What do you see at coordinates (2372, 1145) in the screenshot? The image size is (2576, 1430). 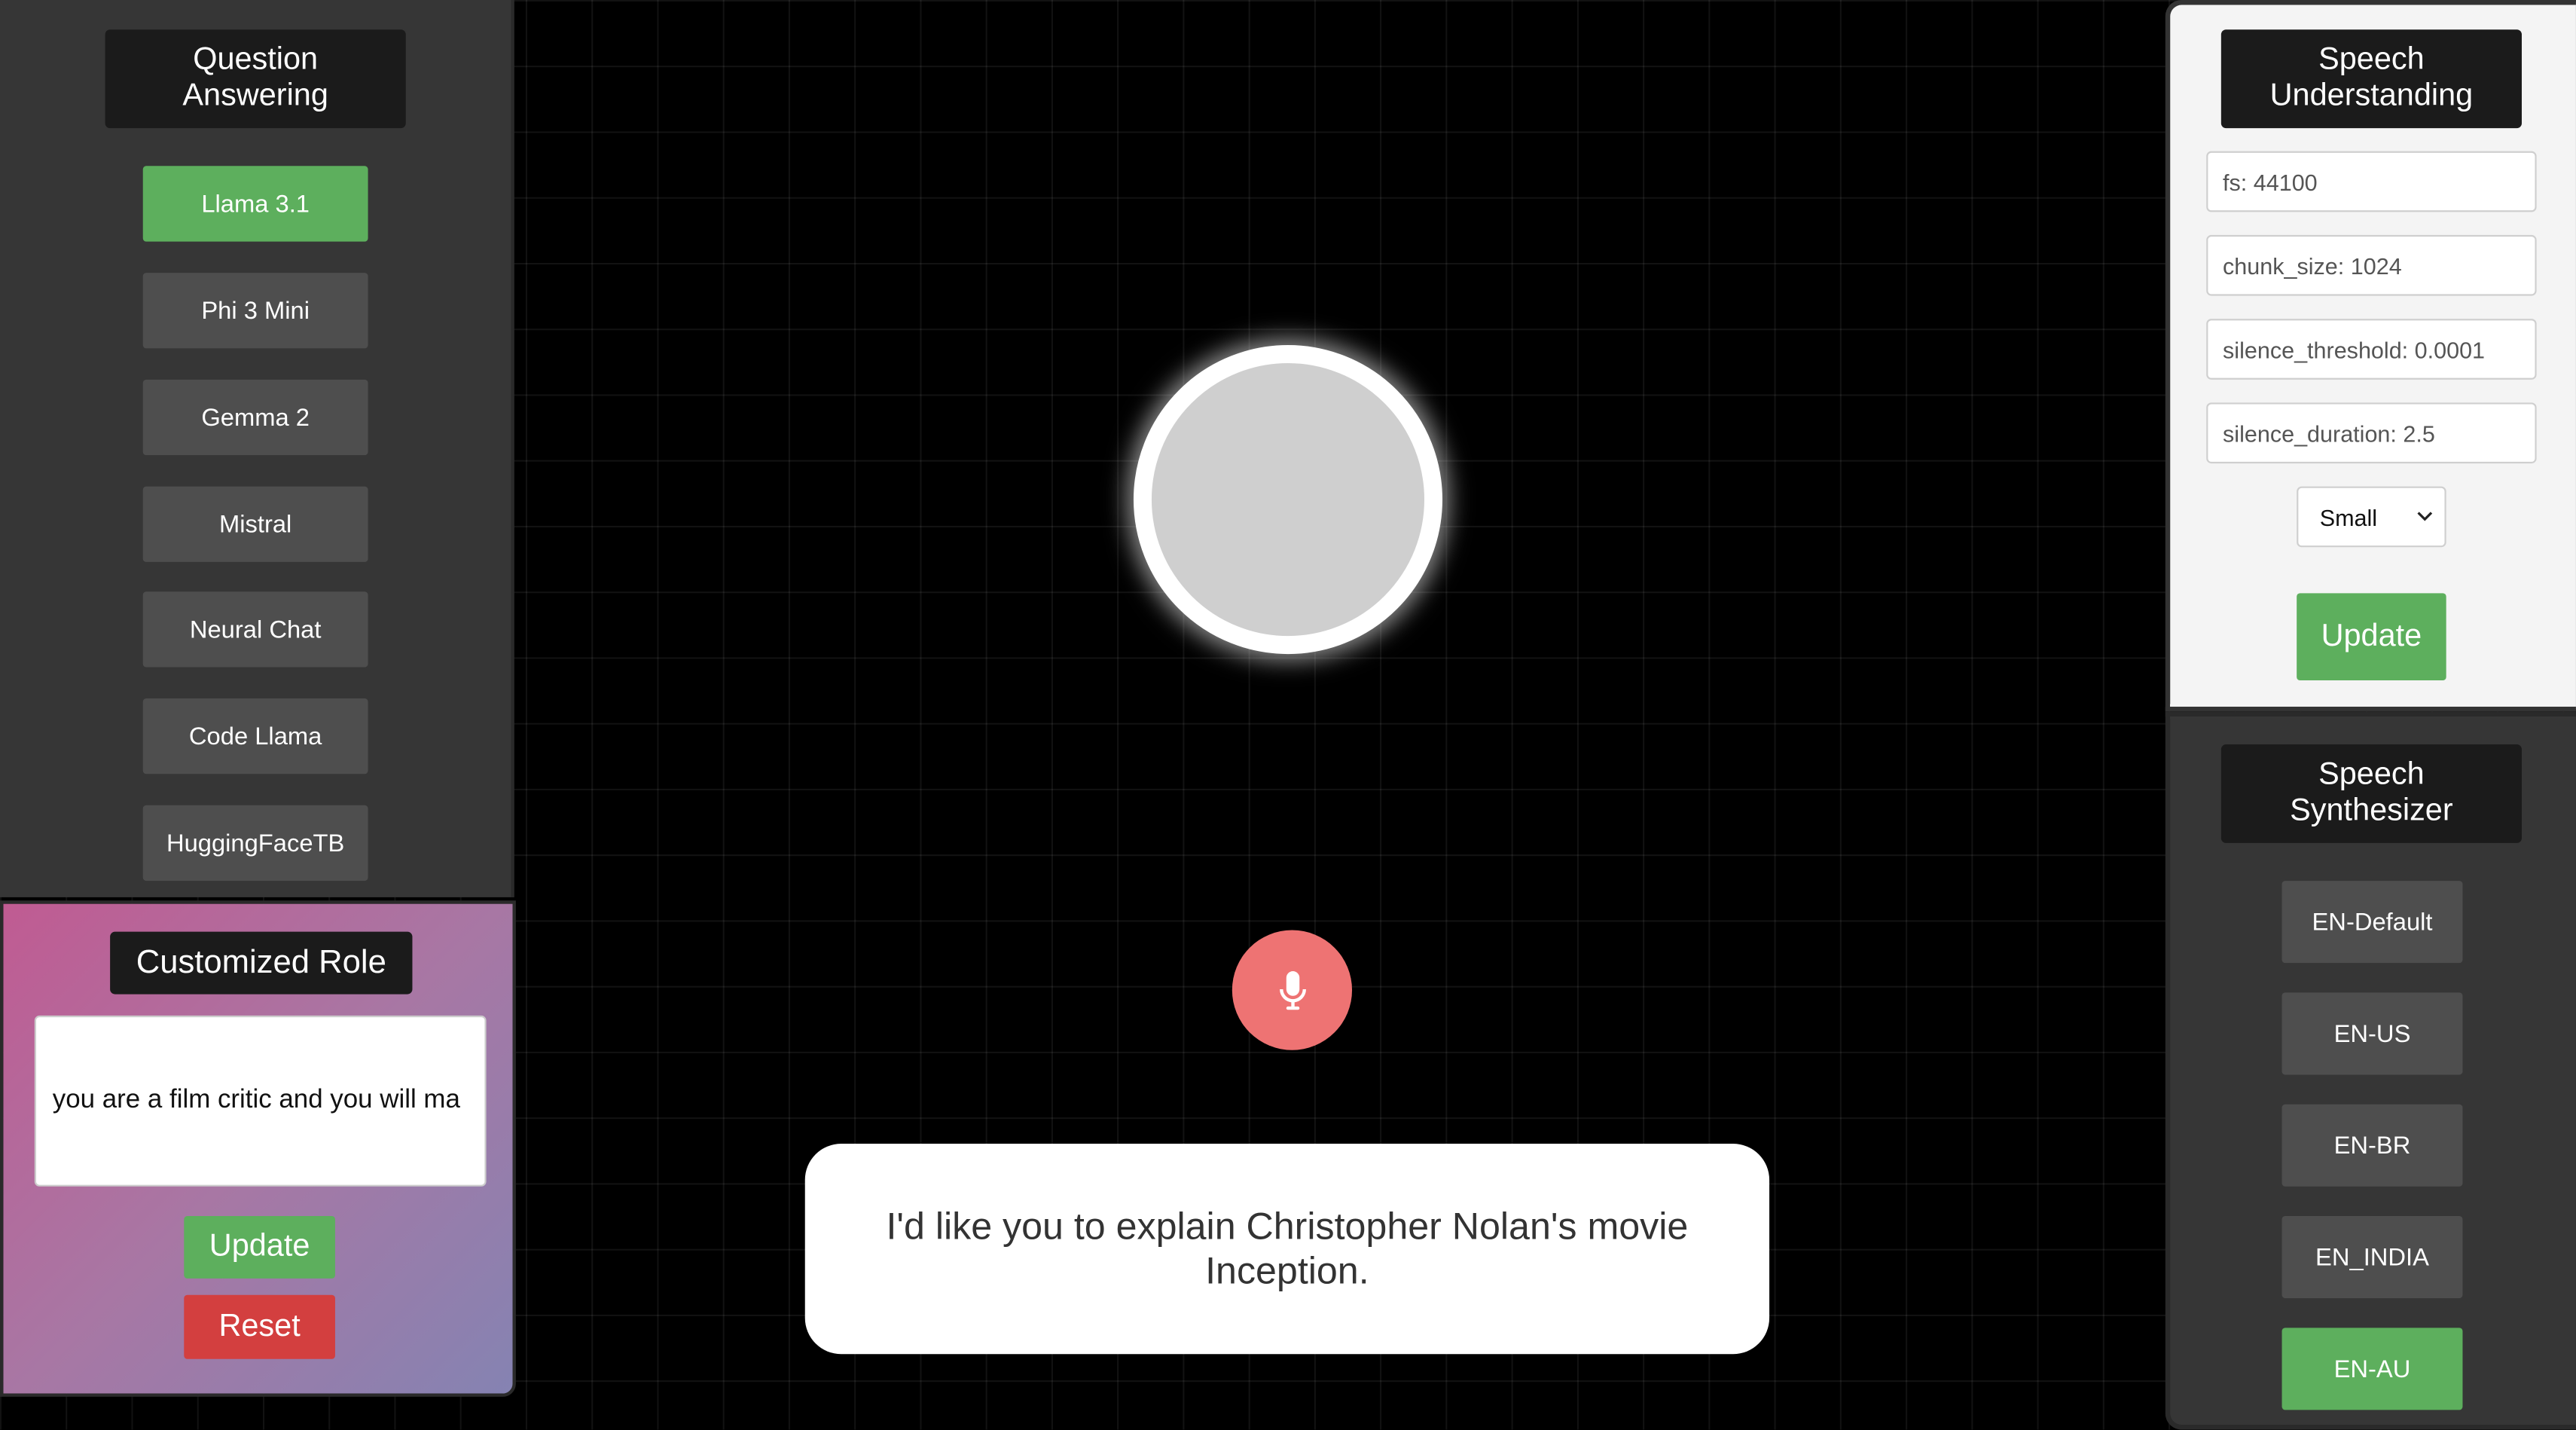 I see `voice-button-en-br: EN-BR` at bounding box center [2372, 1145].